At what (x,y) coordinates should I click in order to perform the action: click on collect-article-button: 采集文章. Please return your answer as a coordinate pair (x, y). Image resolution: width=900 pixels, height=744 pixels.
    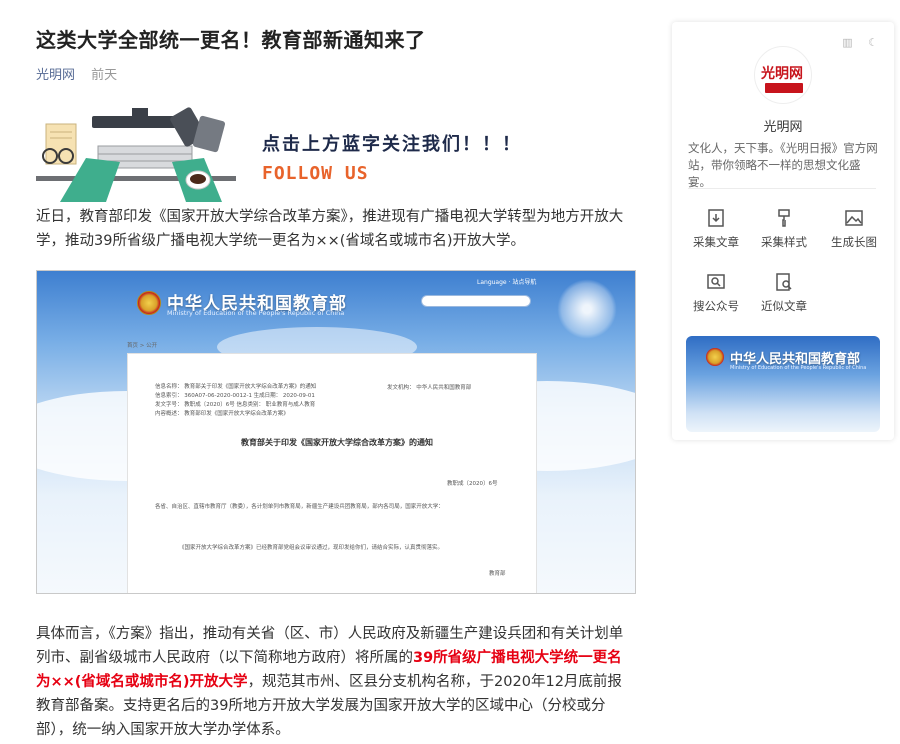
    Looking at the image, I should click on (716, 229).